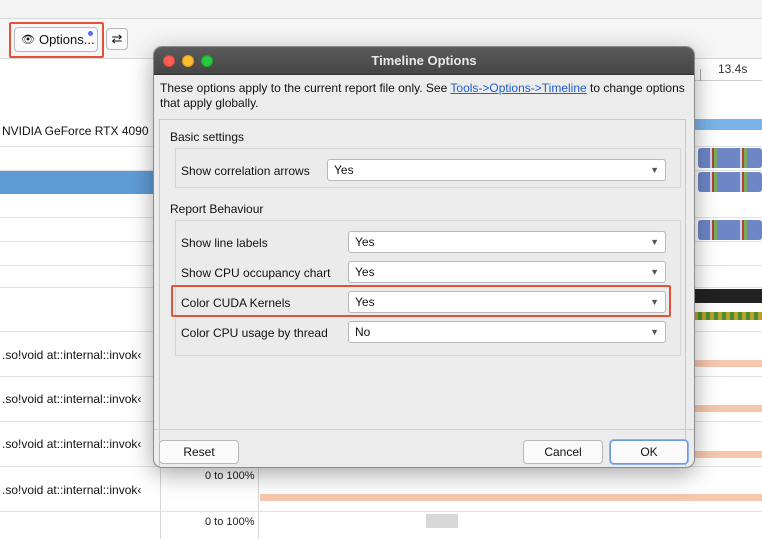 Image resolution: width=762 pixels, height=539 pixels. What do you see at coordinates (80, 182) in the screenshot?
I see `selected-row` at bounding box center [80, 182].